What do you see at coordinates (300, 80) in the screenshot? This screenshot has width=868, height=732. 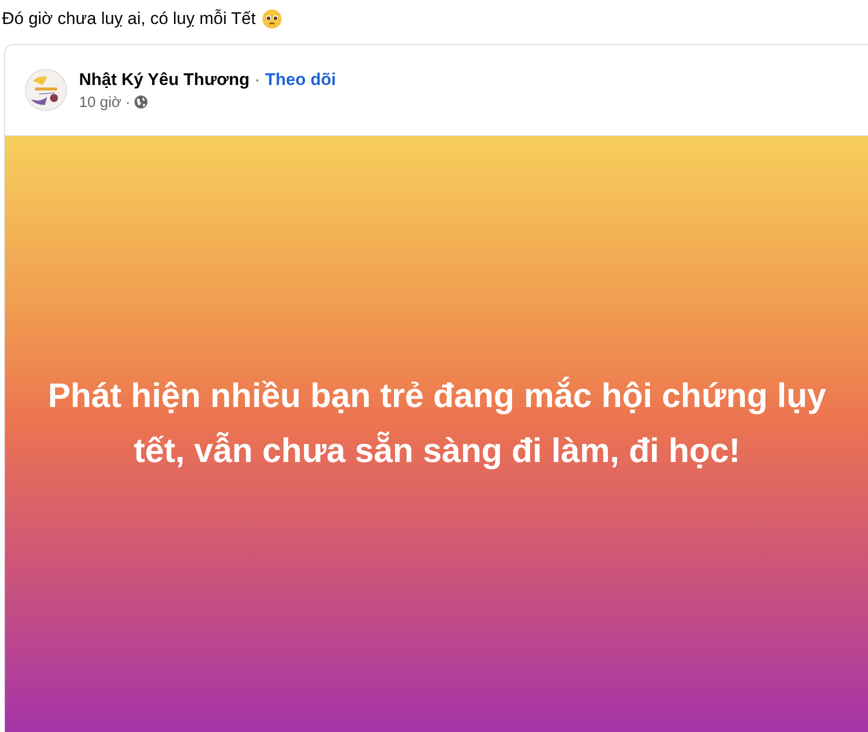 I see `follow-link: Theo dõi` at bounding box center [300, 80].